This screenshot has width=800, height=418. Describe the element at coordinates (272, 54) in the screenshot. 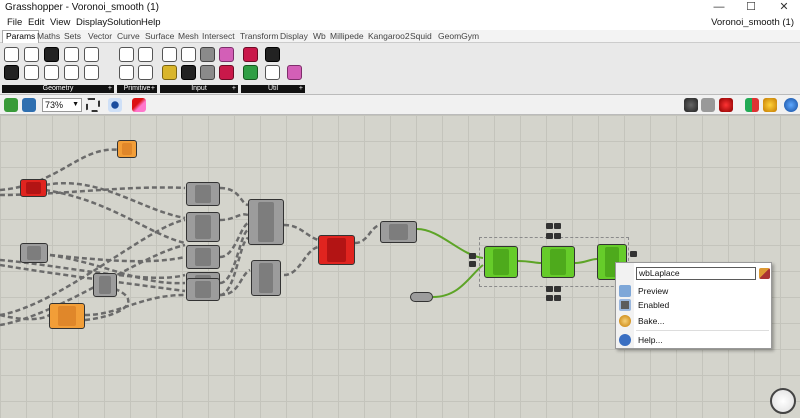

I see `data-dam-icon` at that location.